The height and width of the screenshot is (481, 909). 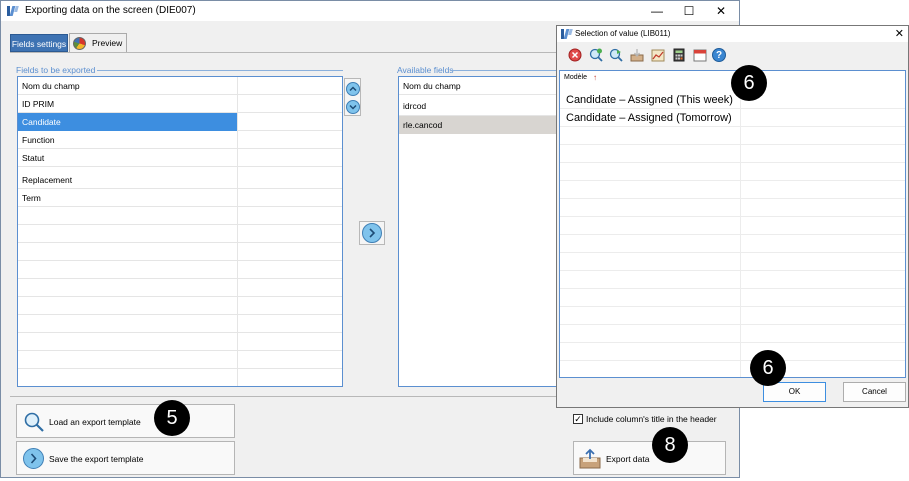 I want to click on include-titles-label: Include column's title in the header, so click(x=651, y=419).